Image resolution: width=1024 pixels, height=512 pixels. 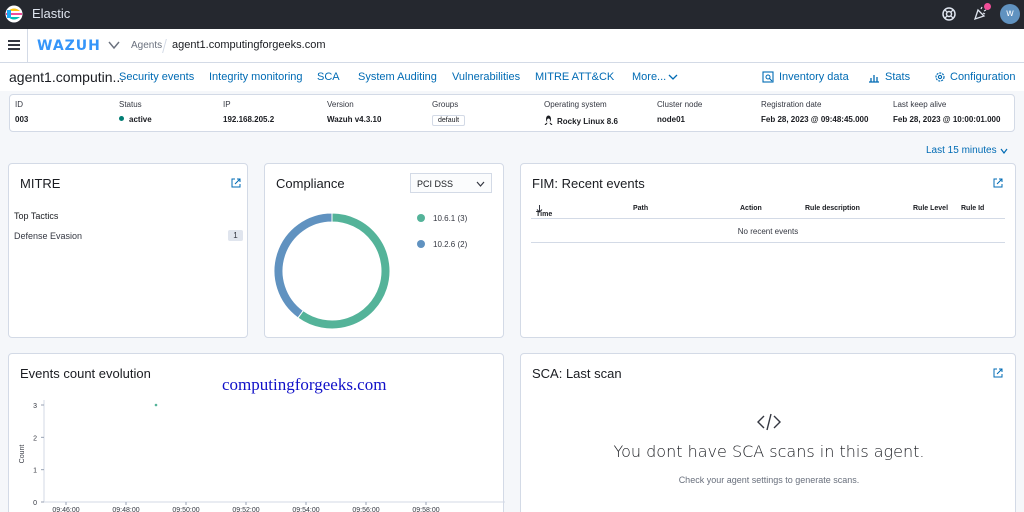 I want to click on agent-version: Version Wazuh v4.3.10, so click(x=354, y=112).